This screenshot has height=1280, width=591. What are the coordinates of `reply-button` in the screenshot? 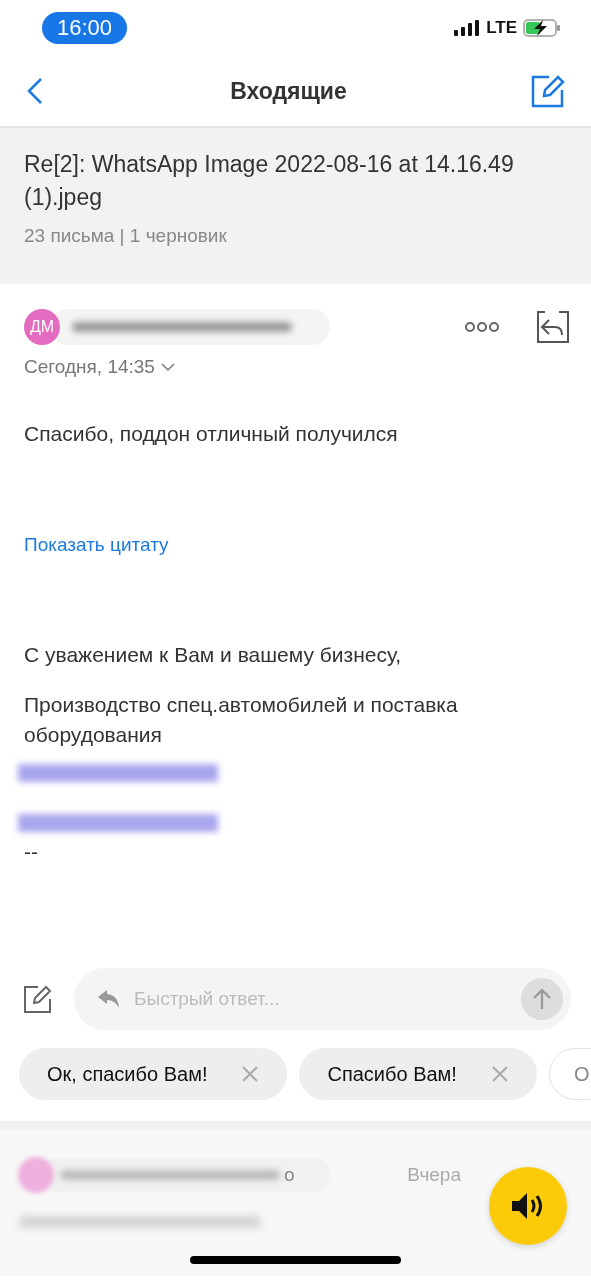 It's located at (553, 327).